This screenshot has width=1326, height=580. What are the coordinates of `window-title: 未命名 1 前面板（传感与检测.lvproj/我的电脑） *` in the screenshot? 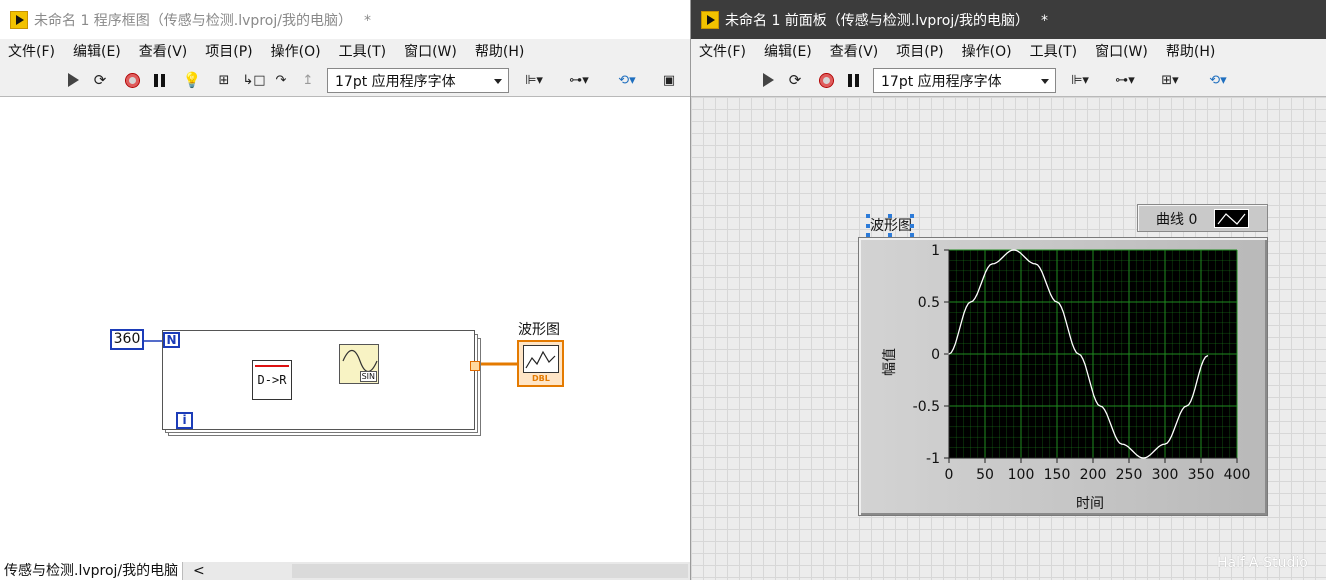 It's located at (886, 20).